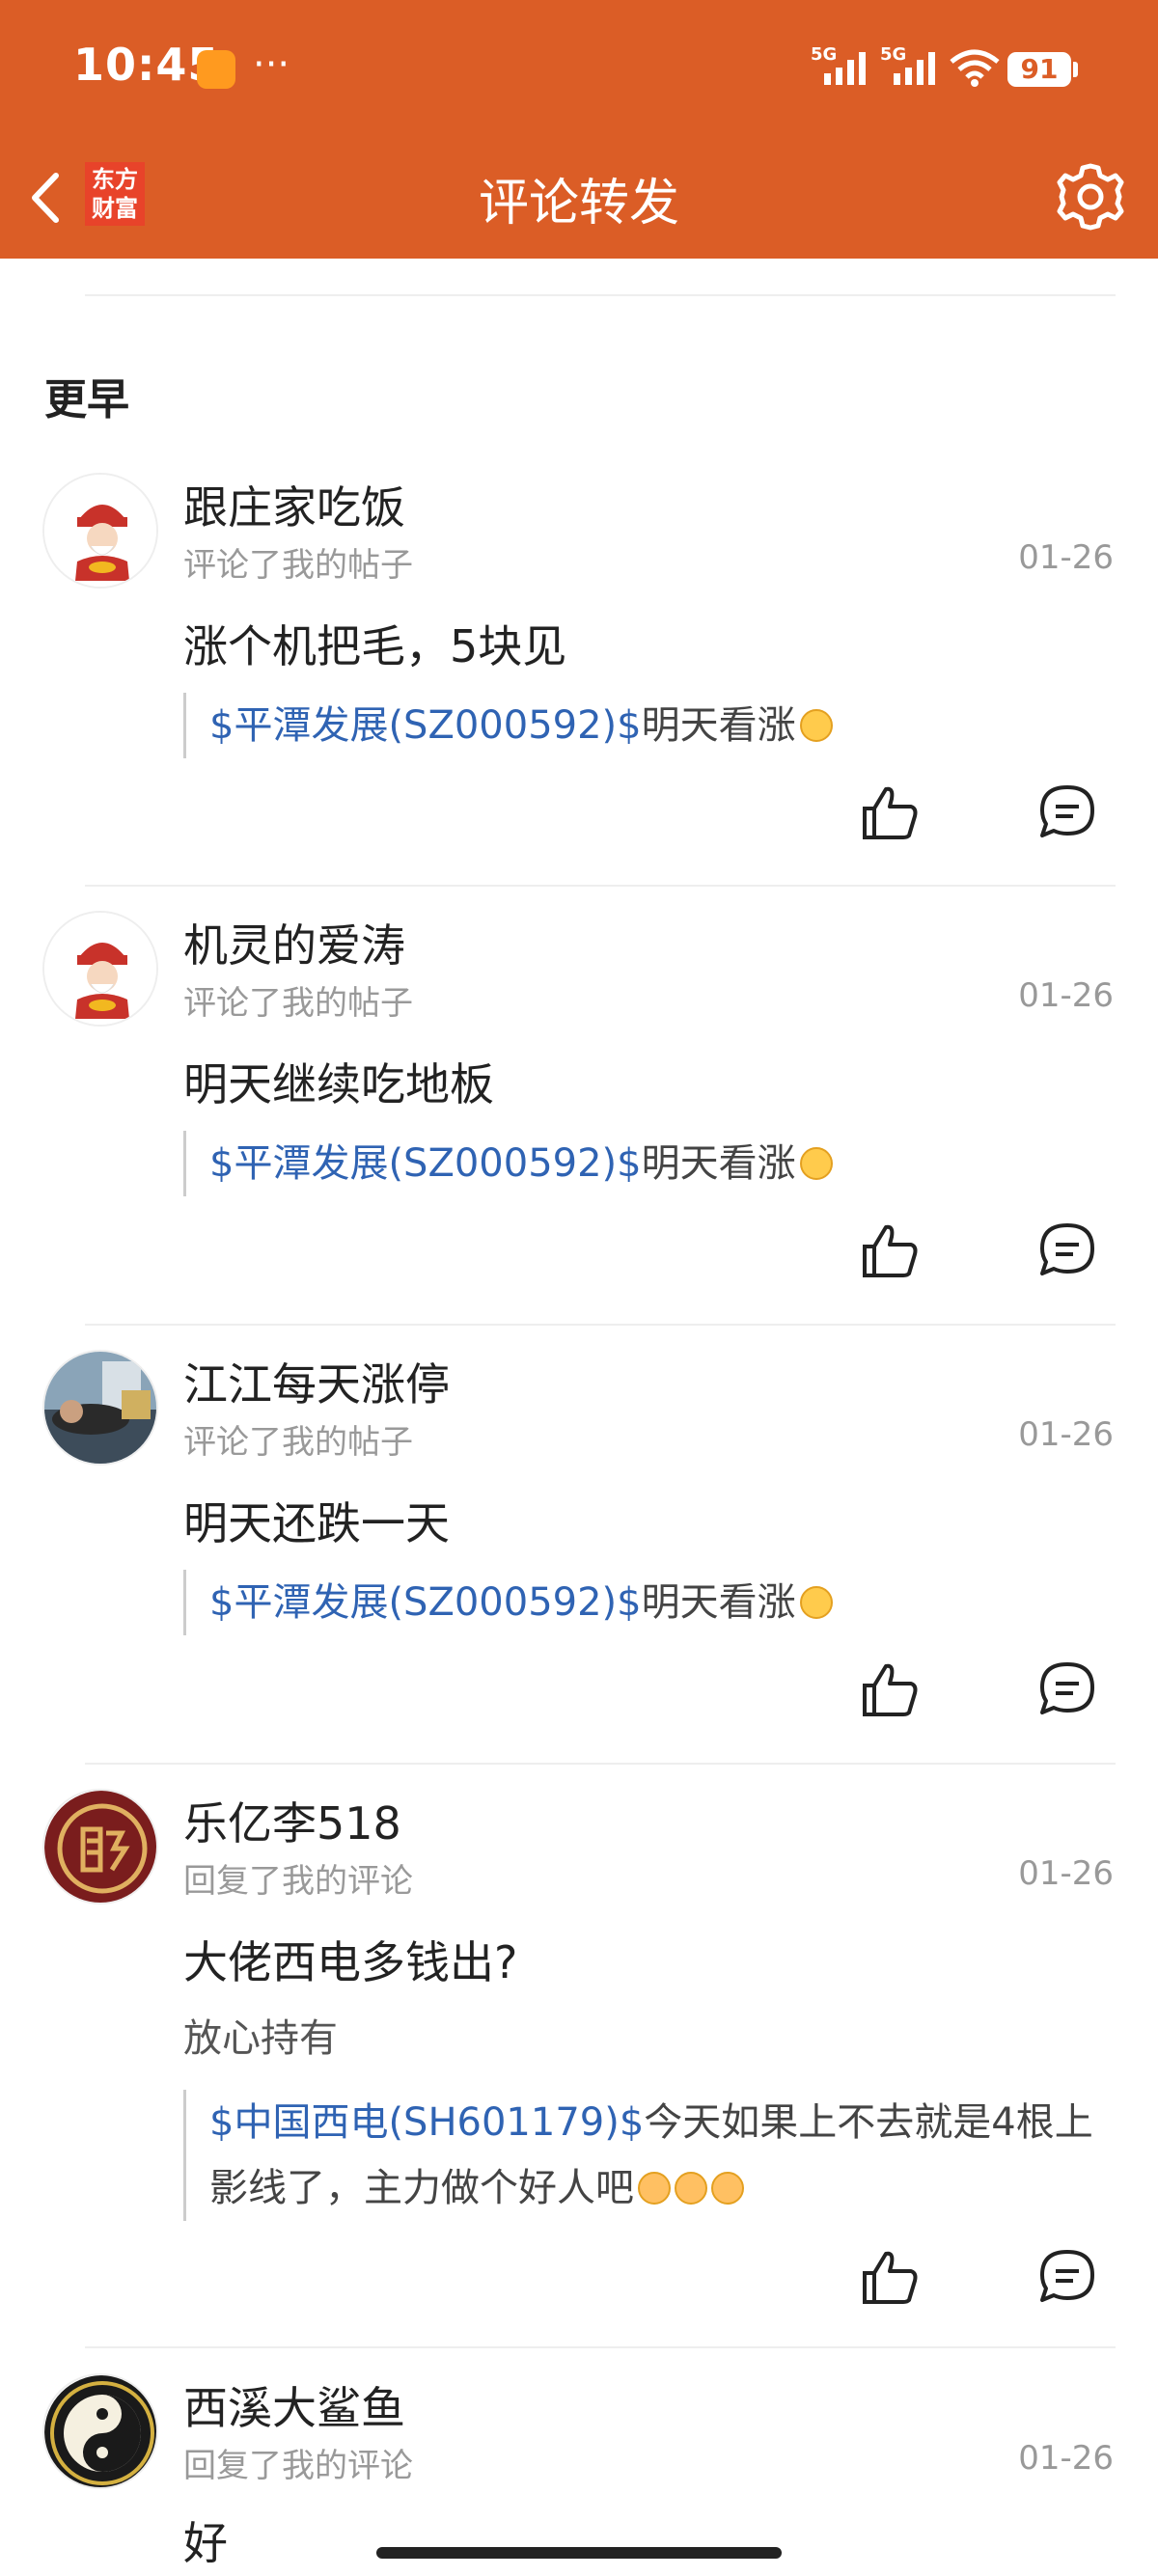  What do you see at coordinates (375, 646) in the screenshot?
I see `comment-text: 涨个机把毛，5块见` at bounding box center [375, 646].